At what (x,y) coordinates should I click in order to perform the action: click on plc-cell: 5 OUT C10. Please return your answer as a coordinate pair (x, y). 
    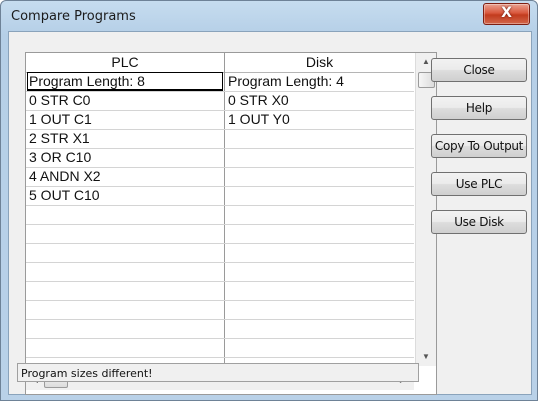
    Looking at the image, I should click on (126, 195).